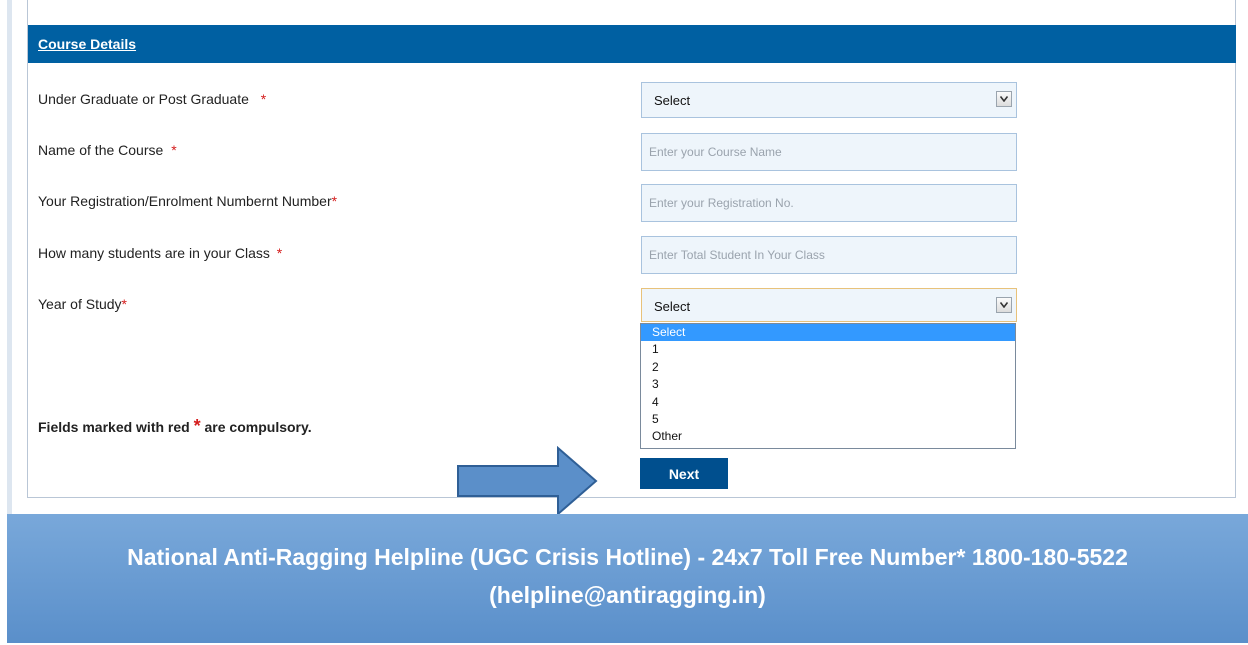  I want to click on year-of-study-label-text: Year of Study, so click(80, 304).